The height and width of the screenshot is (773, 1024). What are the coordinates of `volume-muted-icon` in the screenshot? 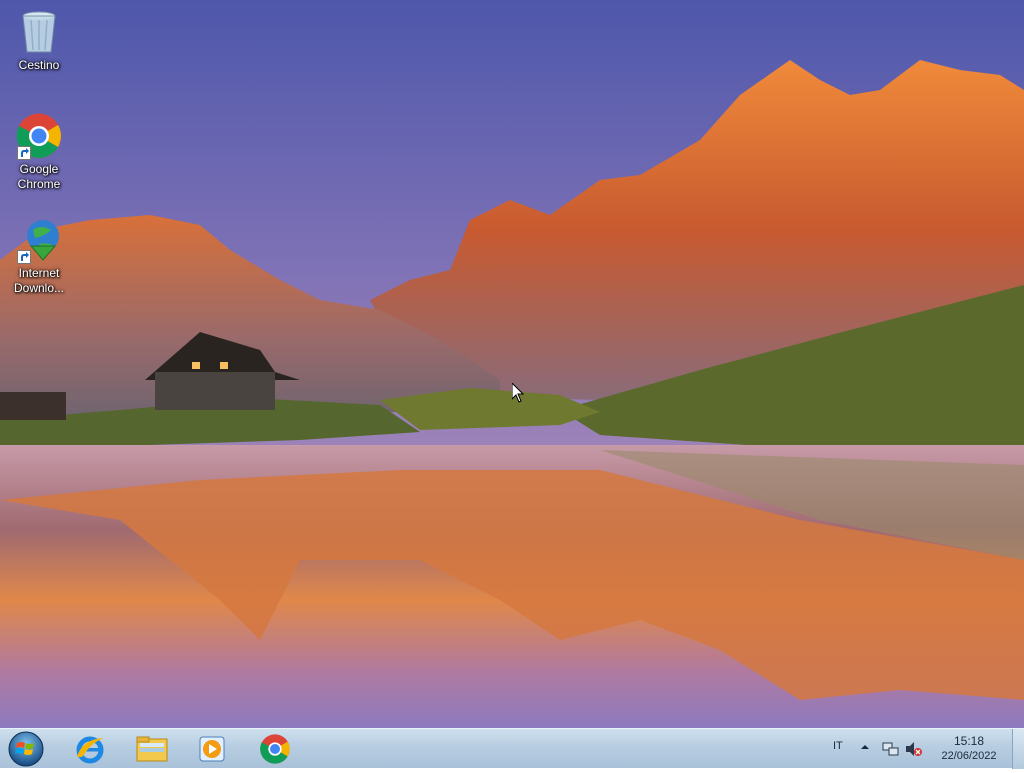 It's located at (914, 749).